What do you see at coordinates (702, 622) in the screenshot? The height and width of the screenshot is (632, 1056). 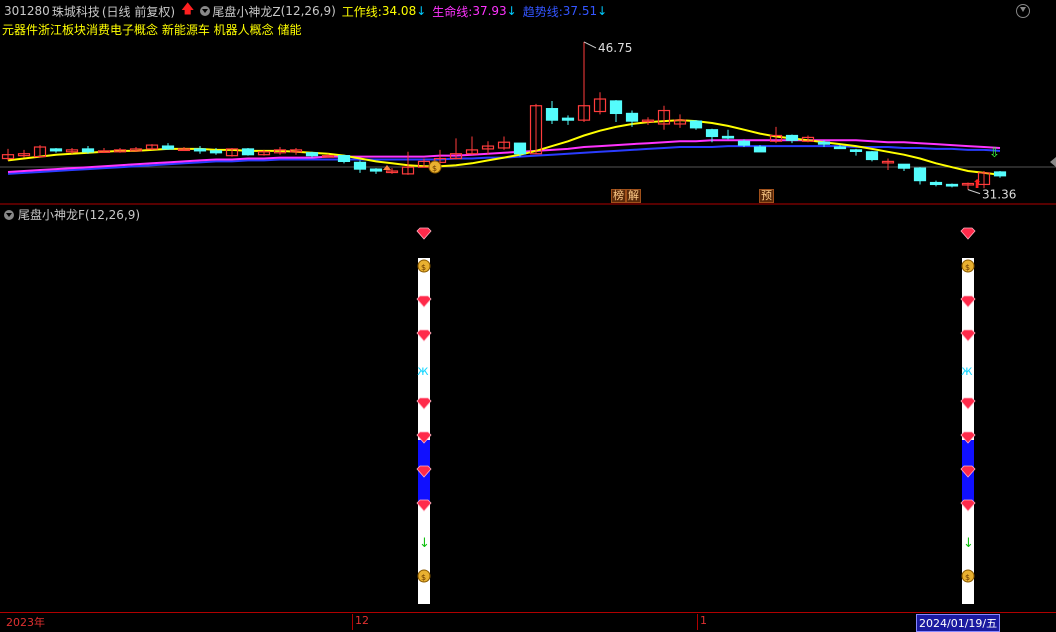 I see `x-label-1: 1` at bounding box center [702, 622].